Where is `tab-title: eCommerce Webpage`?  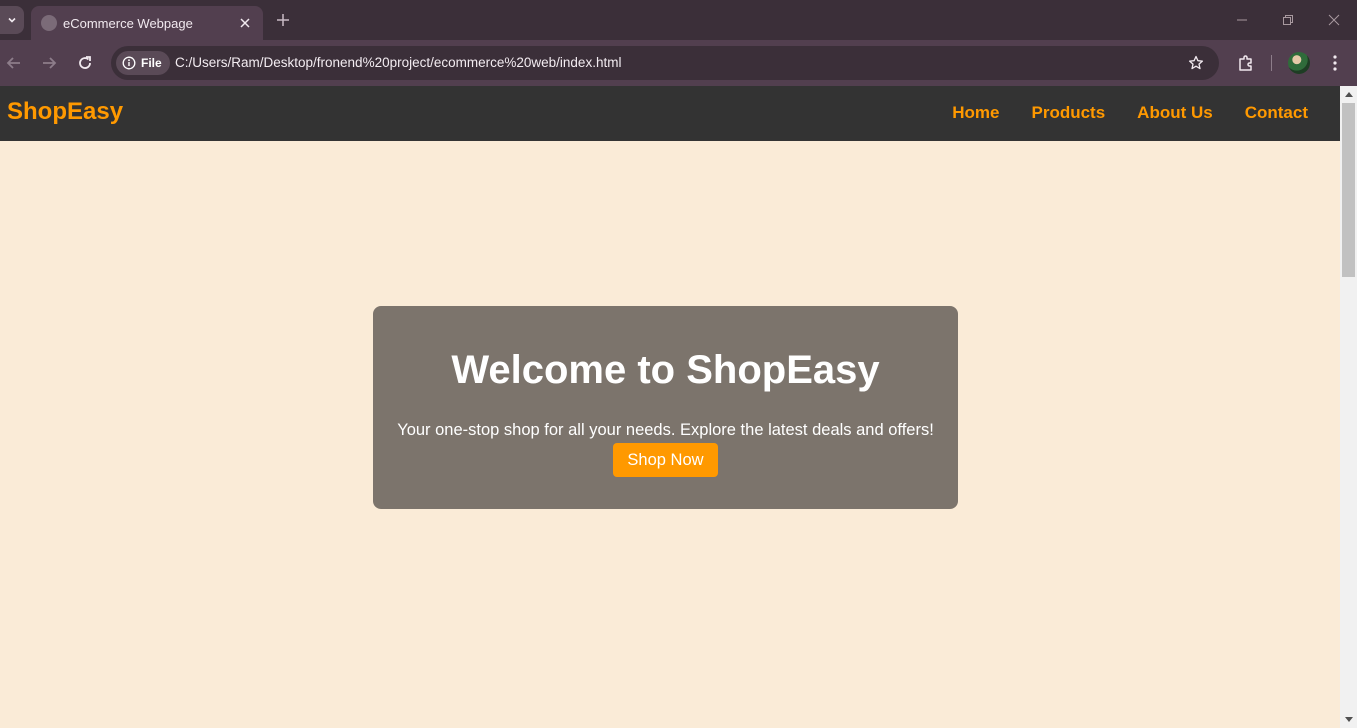
tab-title: eCommerce Webpage is located at coordinates (128, 23).